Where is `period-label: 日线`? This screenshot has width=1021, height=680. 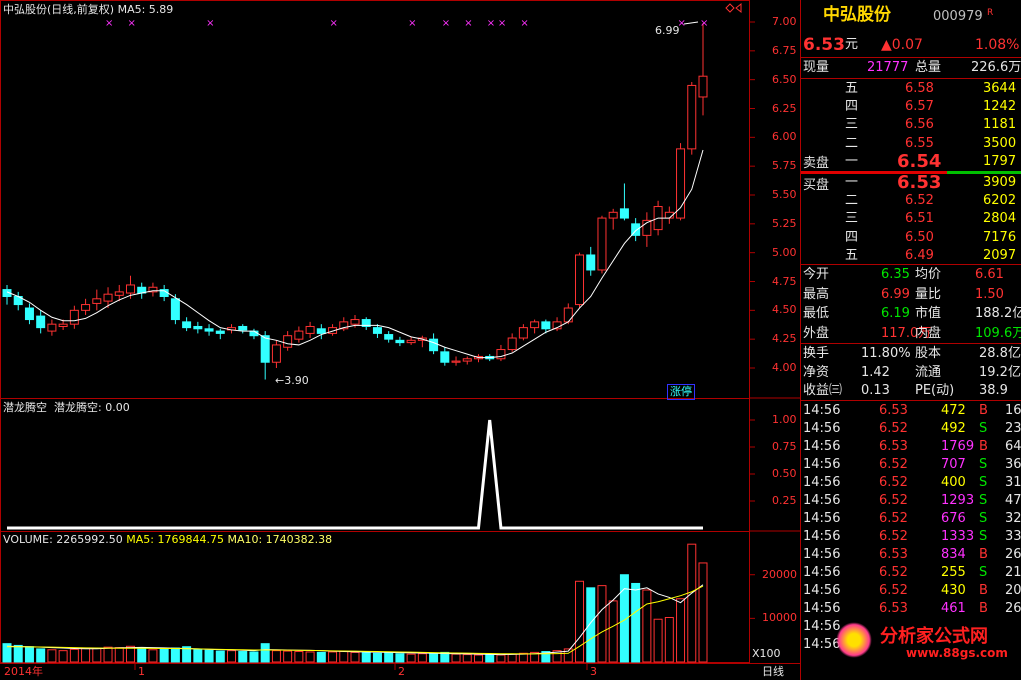 period-label: 日线 is located at coordinates (773, 672).